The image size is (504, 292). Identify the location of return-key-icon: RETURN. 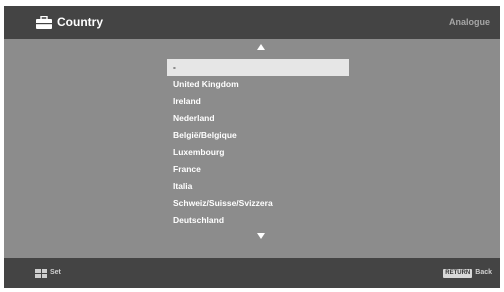
(458, 273).